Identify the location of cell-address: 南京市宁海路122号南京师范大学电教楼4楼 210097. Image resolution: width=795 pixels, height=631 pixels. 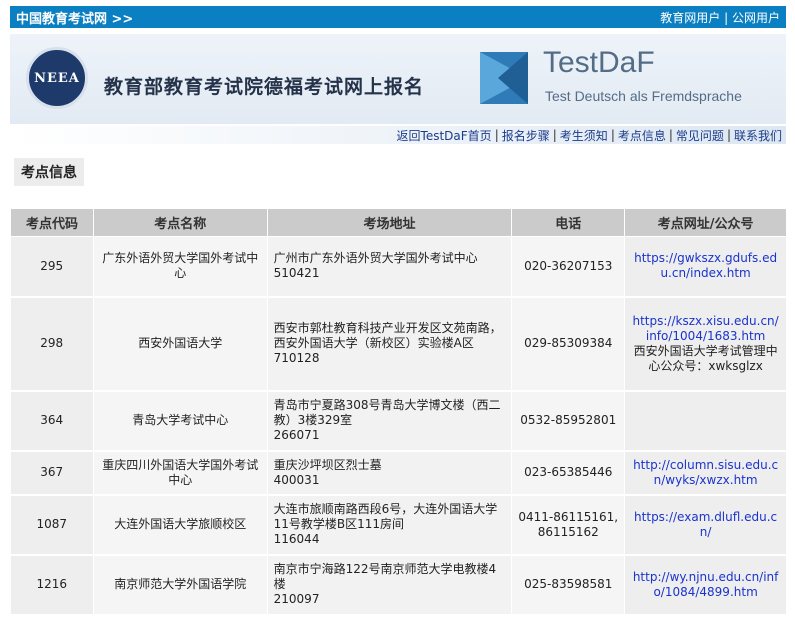
(390, 585).